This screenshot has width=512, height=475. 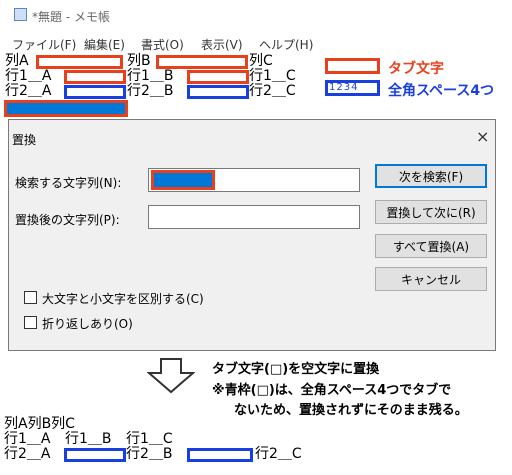 What do you see at coordinates (278, 454) in the screenshot?
I see `result-row3-c: 行2＿C` at bounding box center [278, 454].